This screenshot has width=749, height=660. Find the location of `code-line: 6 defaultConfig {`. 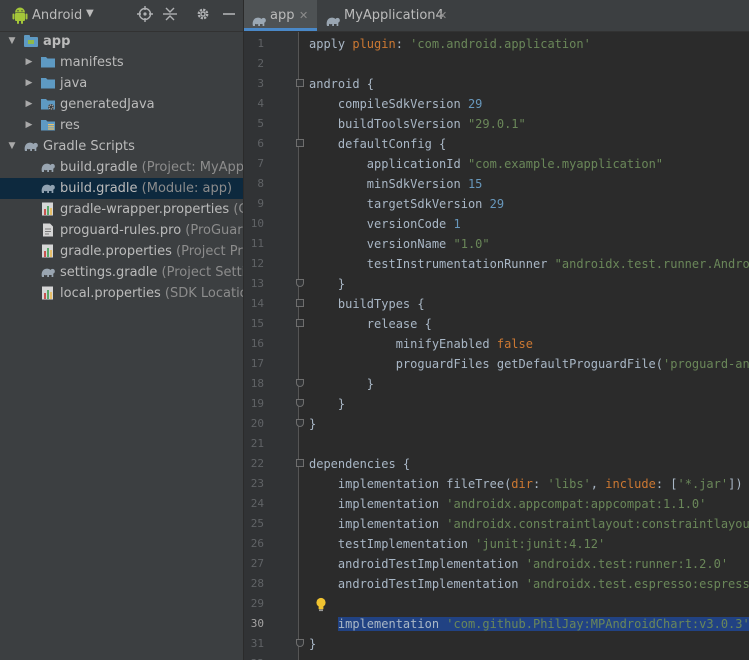

code-line: 6 defaultConfig { is located at coordinates (496, 144).